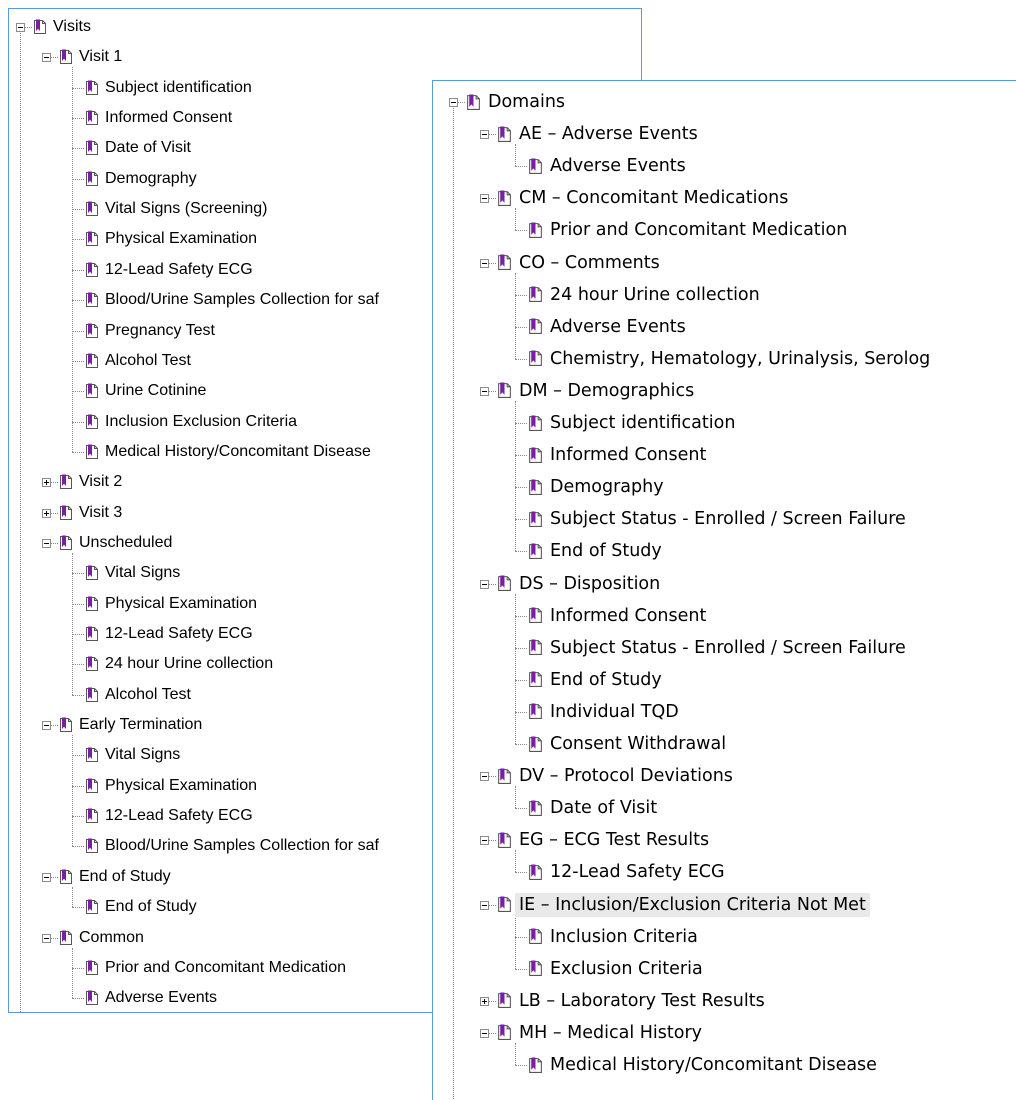 Image resolution: width=1016 pixels, height=1100 pixels. What do you see at coordinates (724, 263) in the screenshot?
I see `tree-node: CO – Comments` at bounding box center [724, 263].